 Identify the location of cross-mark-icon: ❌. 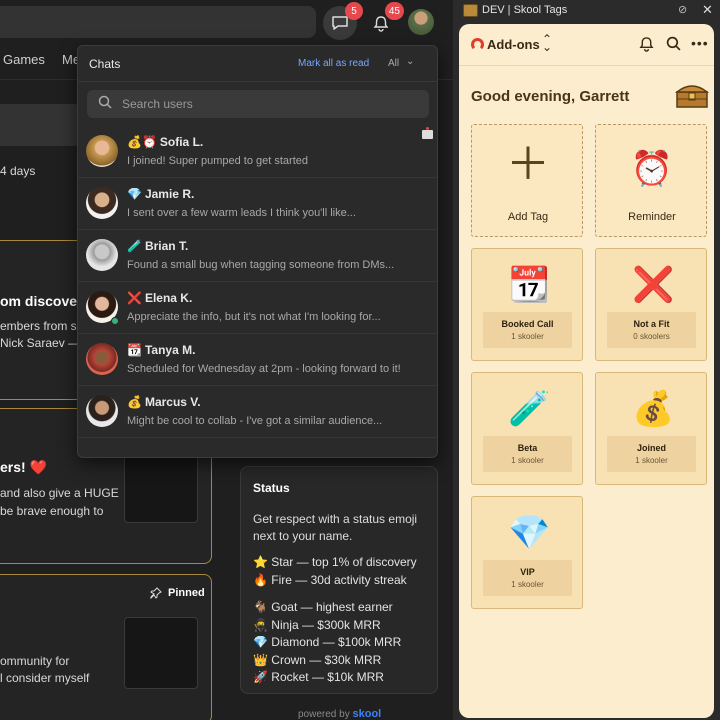
(653, 285).